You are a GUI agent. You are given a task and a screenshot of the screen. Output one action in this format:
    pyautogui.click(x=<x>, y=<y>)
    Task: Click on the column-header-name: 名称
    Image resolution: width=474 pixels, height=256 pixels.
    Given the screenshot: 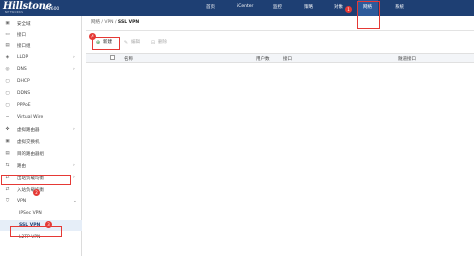 What is the action you would take?
    pyautogui.click(x=128, y=59)
    